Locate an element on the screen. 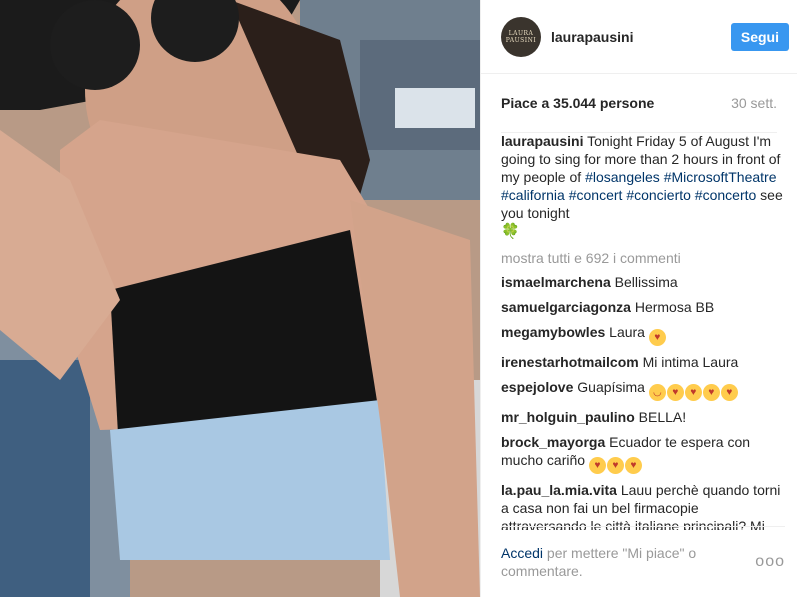 Image resolution: width=797 pixels, height=597 pixels. comment-text: Laura is located at coordinates (627, 332).